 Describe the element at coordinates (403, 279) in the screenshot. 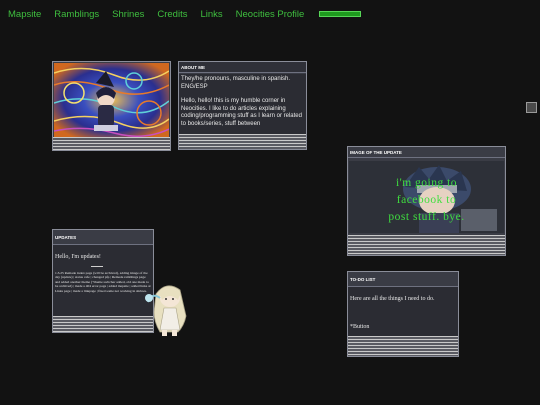

I see `window-title: TO-DO LIST` at that location.